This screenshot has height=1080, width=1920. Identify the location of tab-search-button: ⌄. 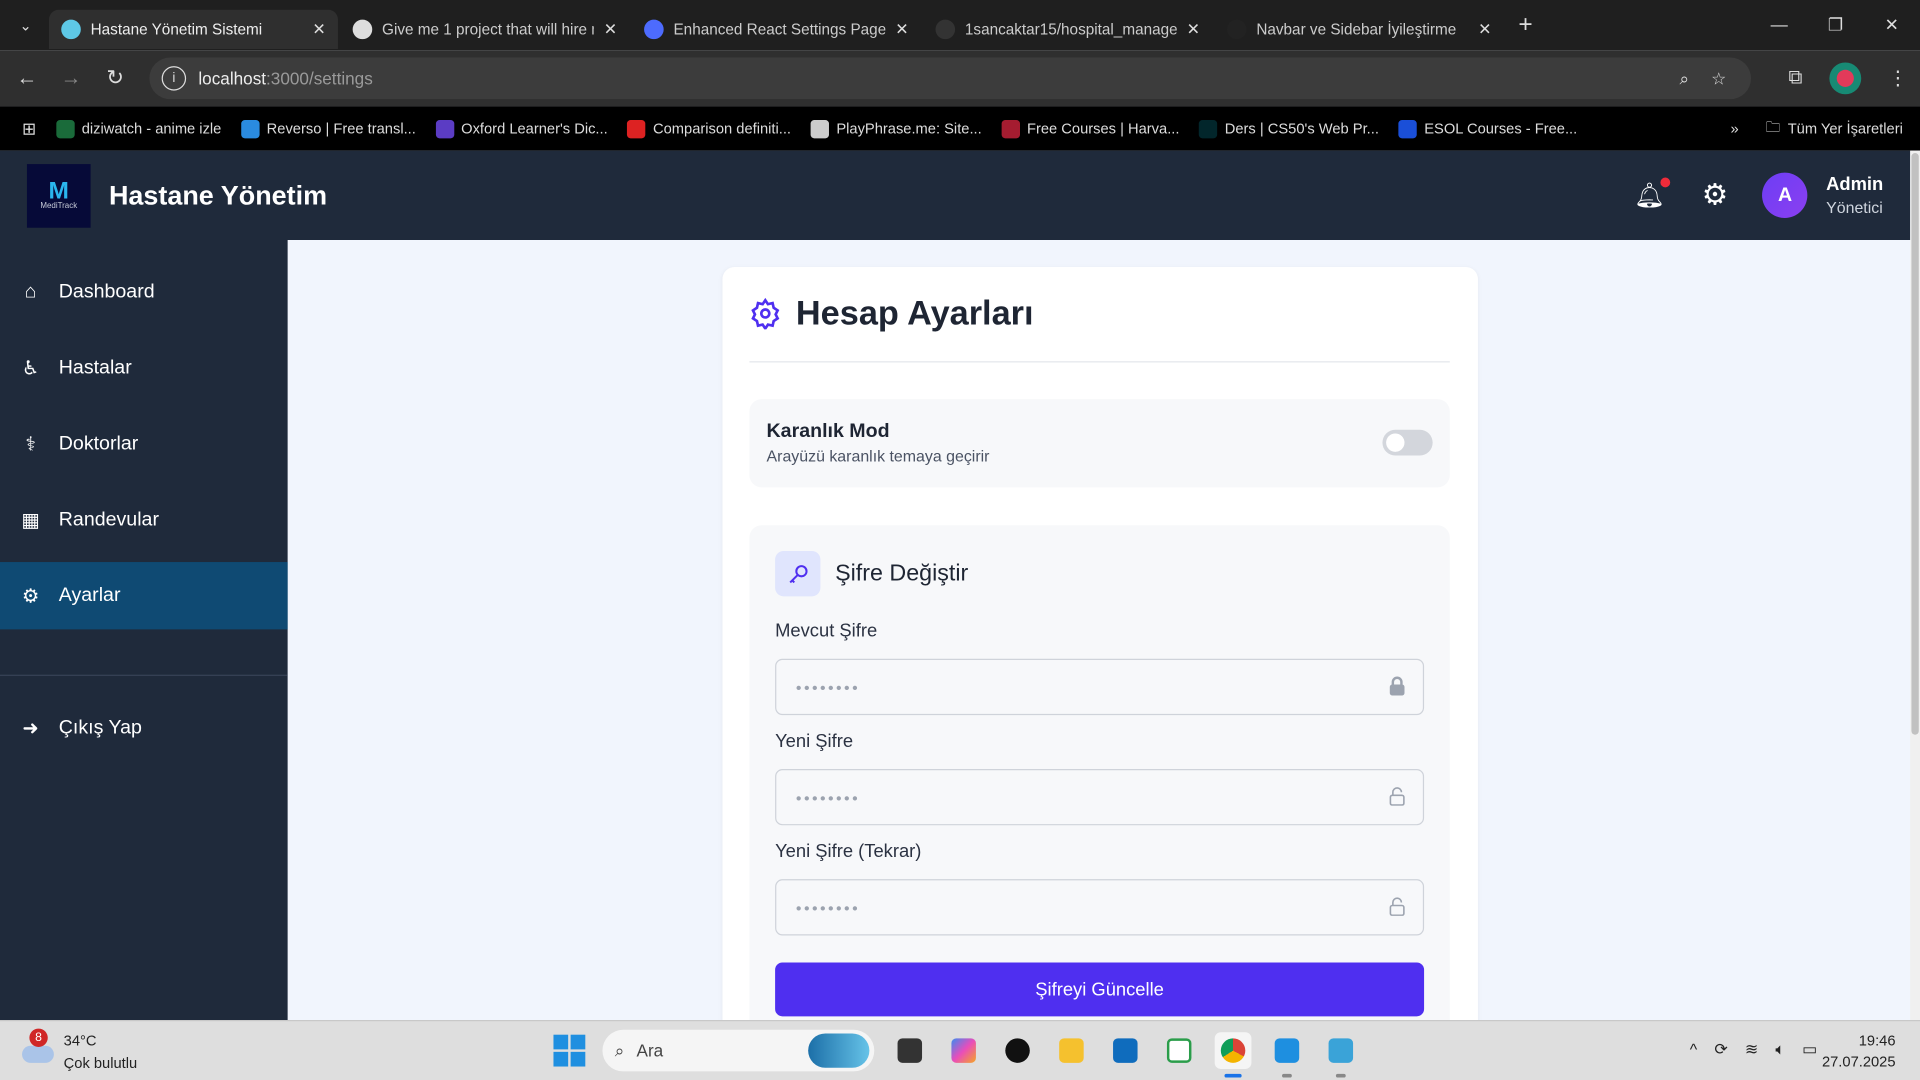
(26, 25).